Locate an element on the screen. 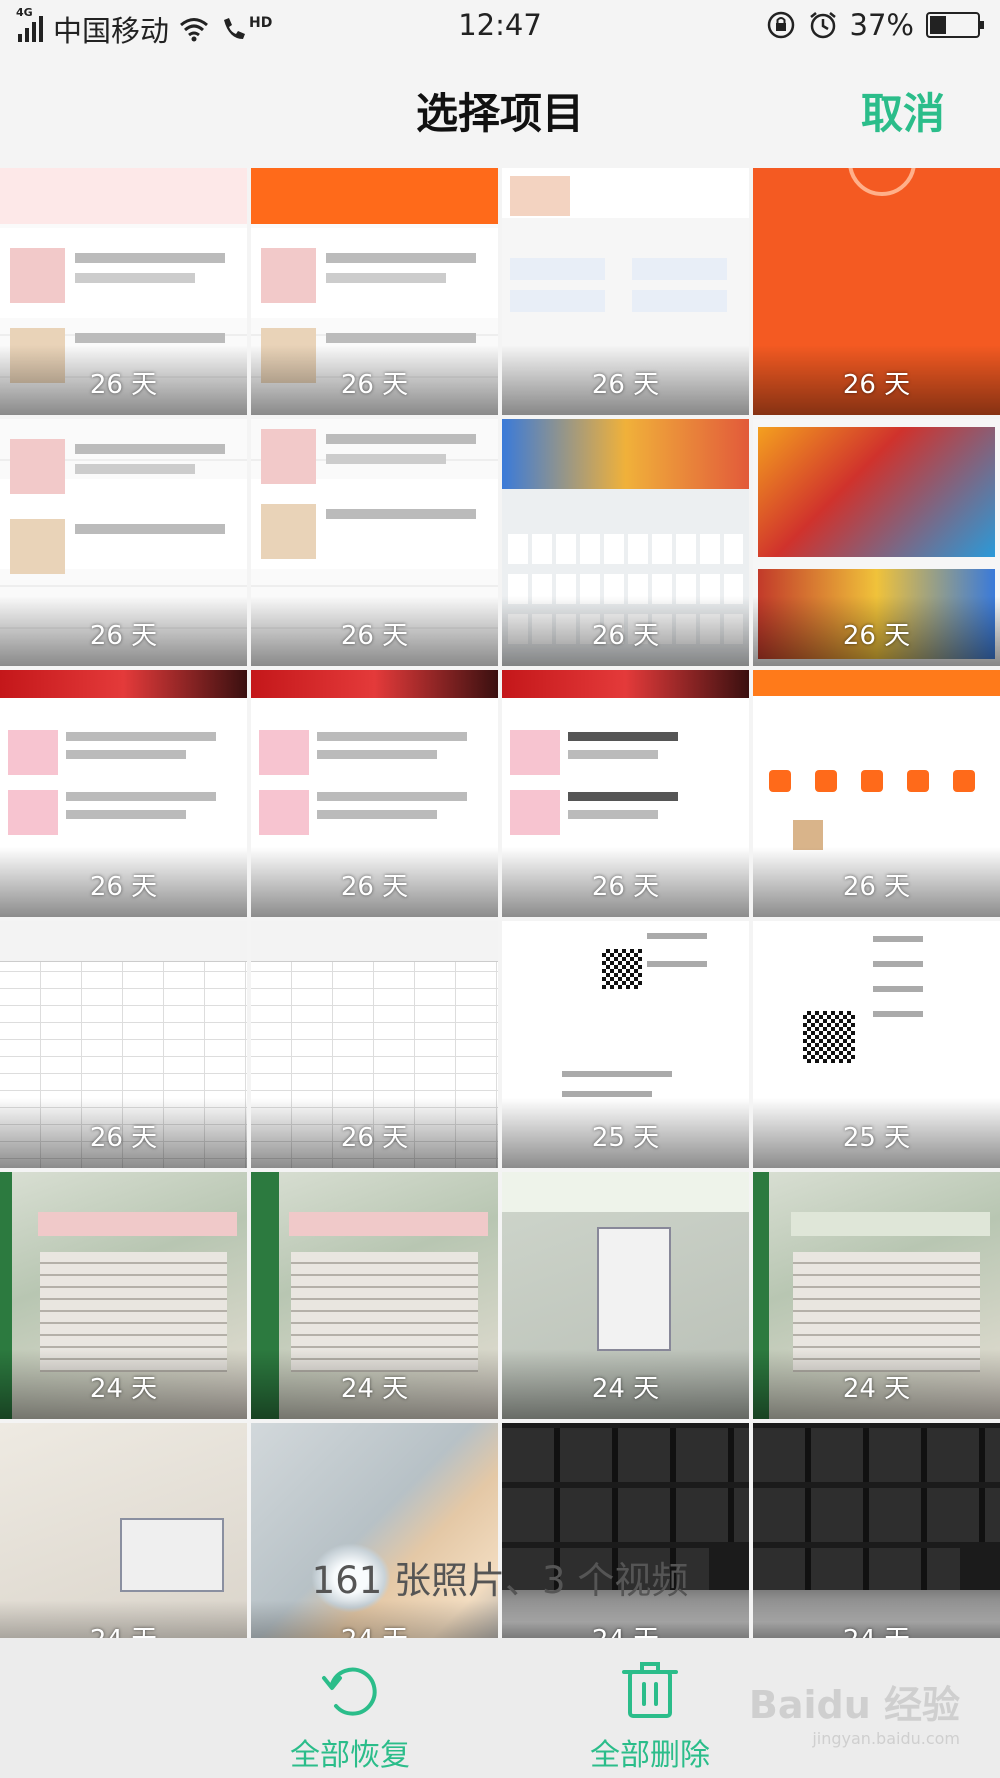 The width and height of the screenshot is (1000, 1778). alarm-icon is located at coordinates (822, 25).